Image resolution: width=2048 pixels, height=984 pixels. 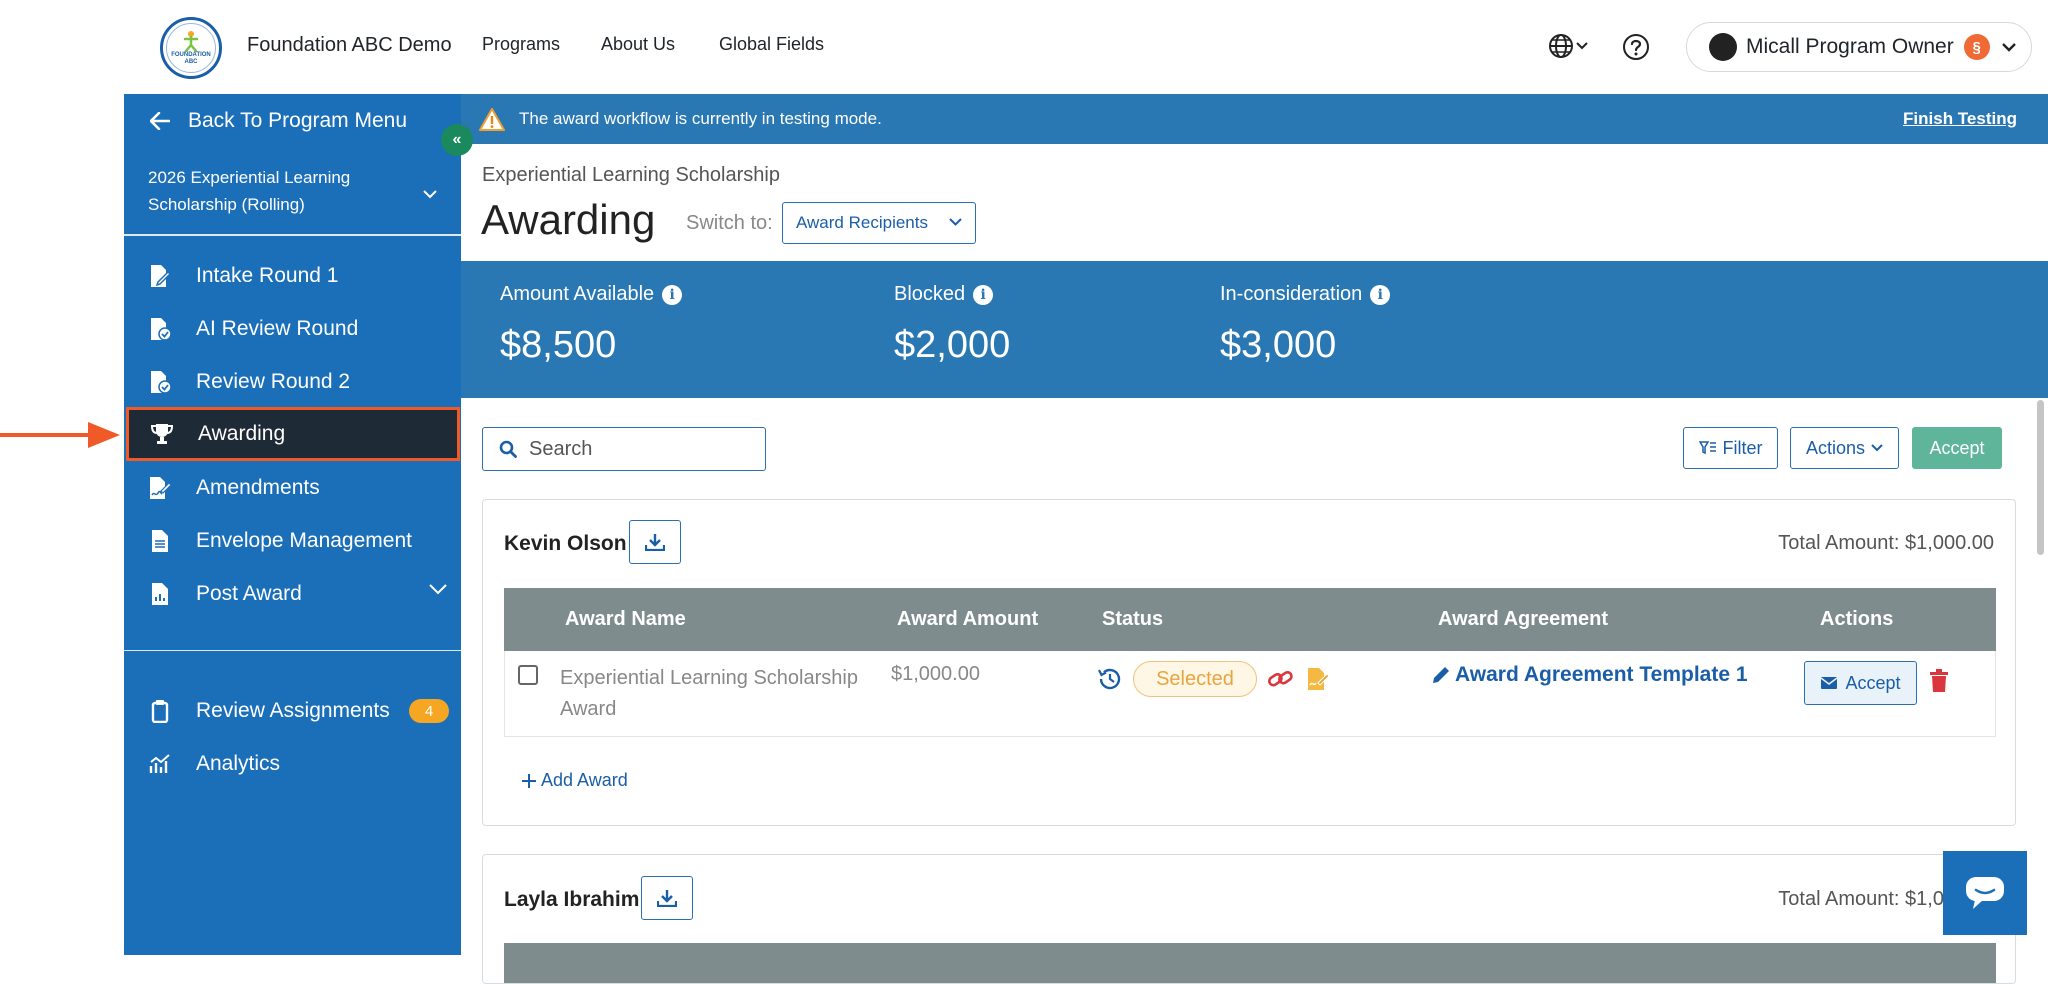 I want to click on back-label: Back To Program Menu, so click(x=298, y=120).